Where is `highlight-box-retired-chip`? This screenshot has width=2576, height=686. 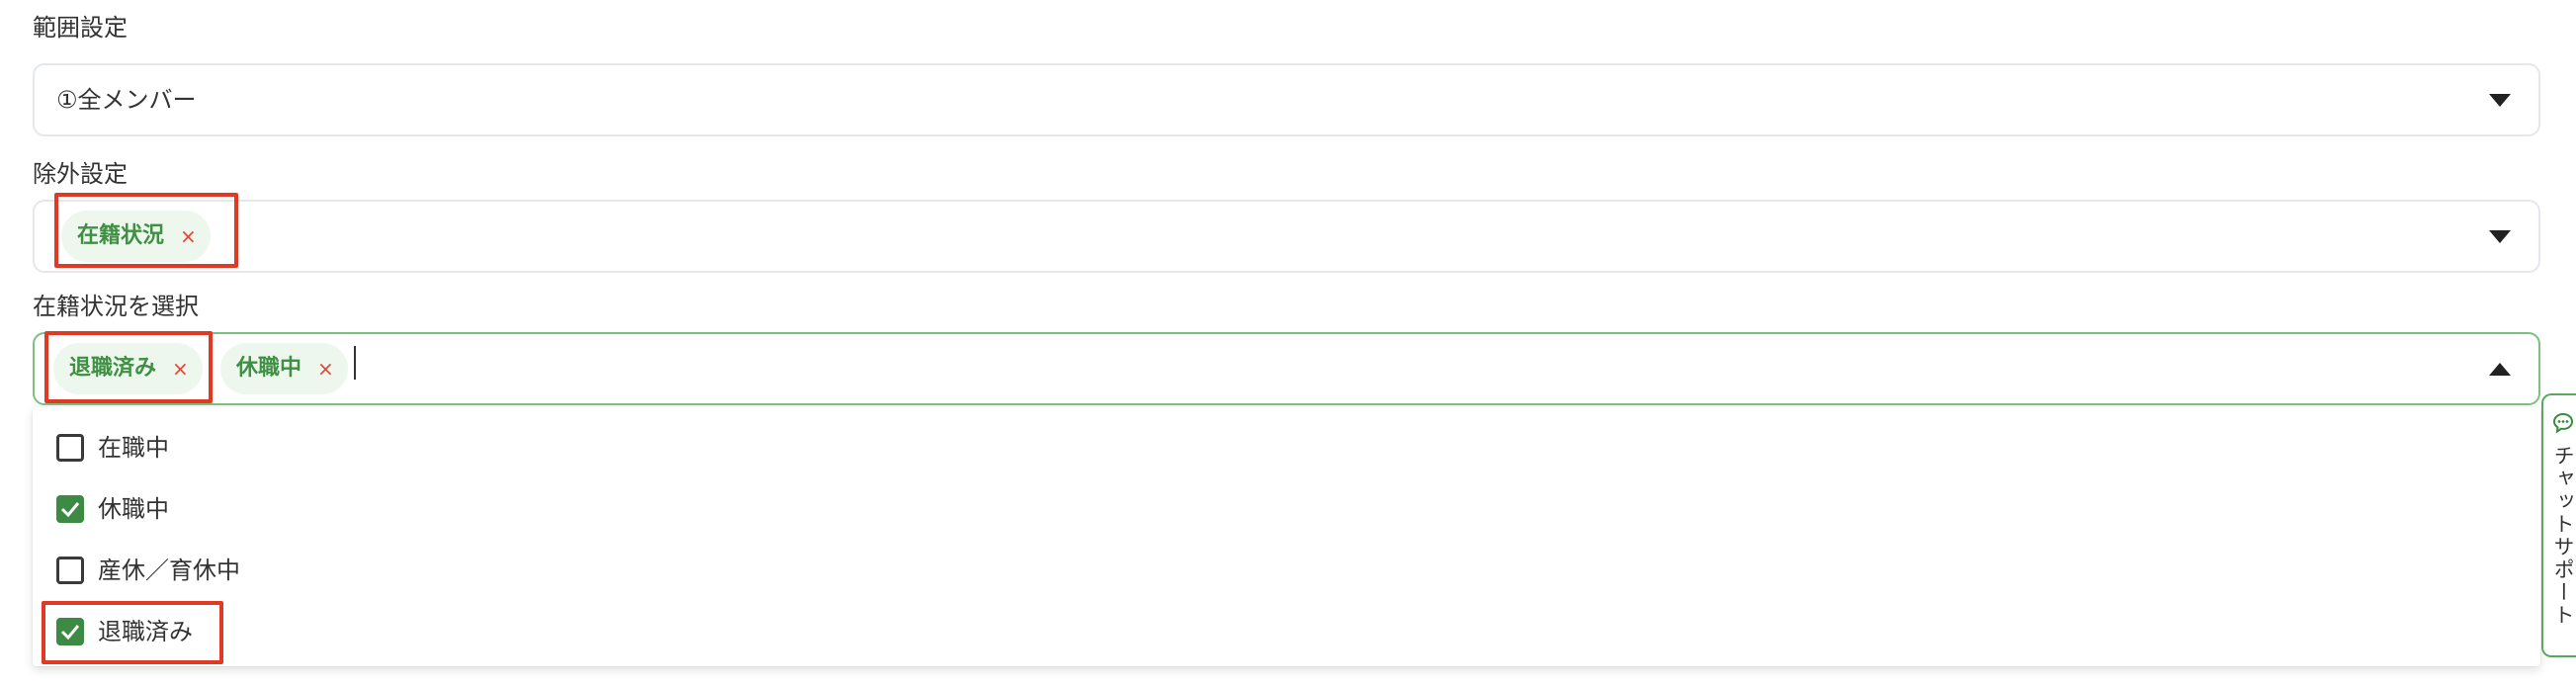
highlight-box-retired-chip is located at coordinates (128, 367).